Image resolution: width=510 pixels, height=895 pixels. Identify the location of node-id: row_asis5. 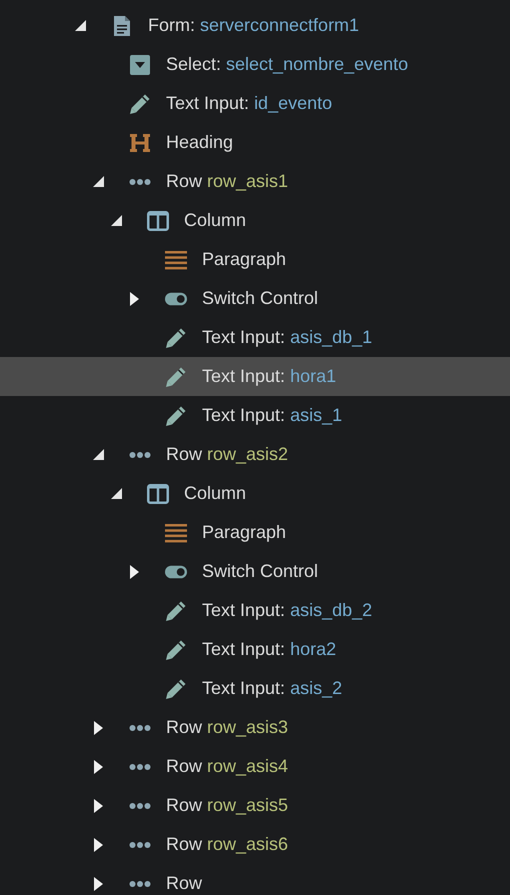
(247, 805).